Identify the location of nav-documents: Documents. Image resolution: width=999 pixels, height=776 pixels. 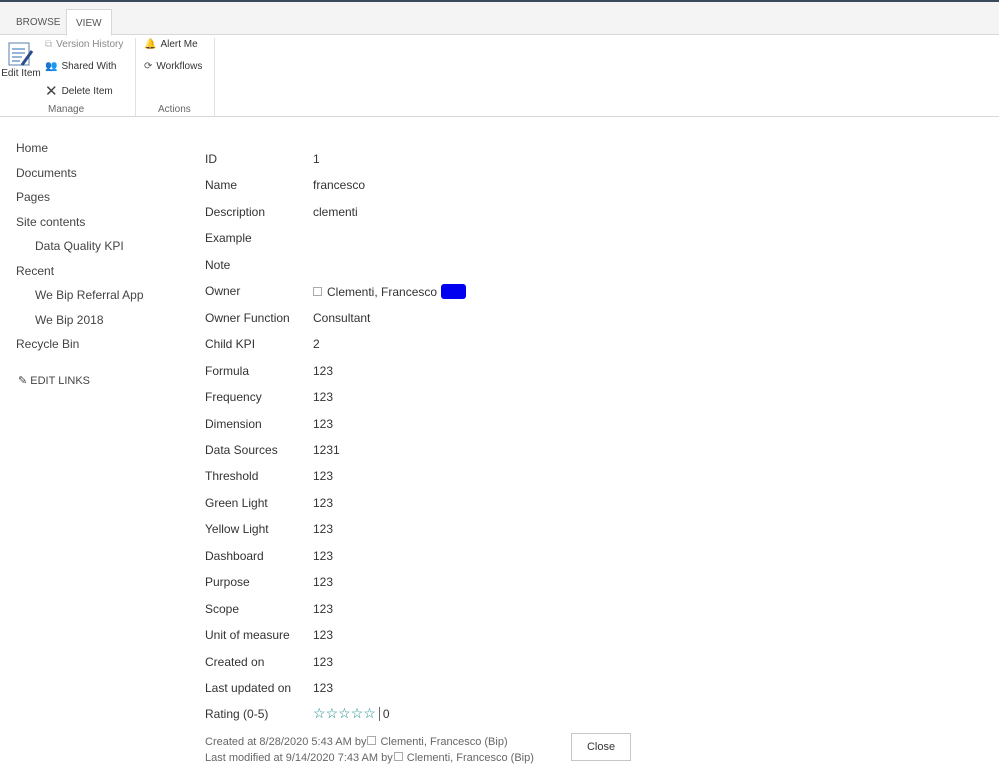
(46, 173).